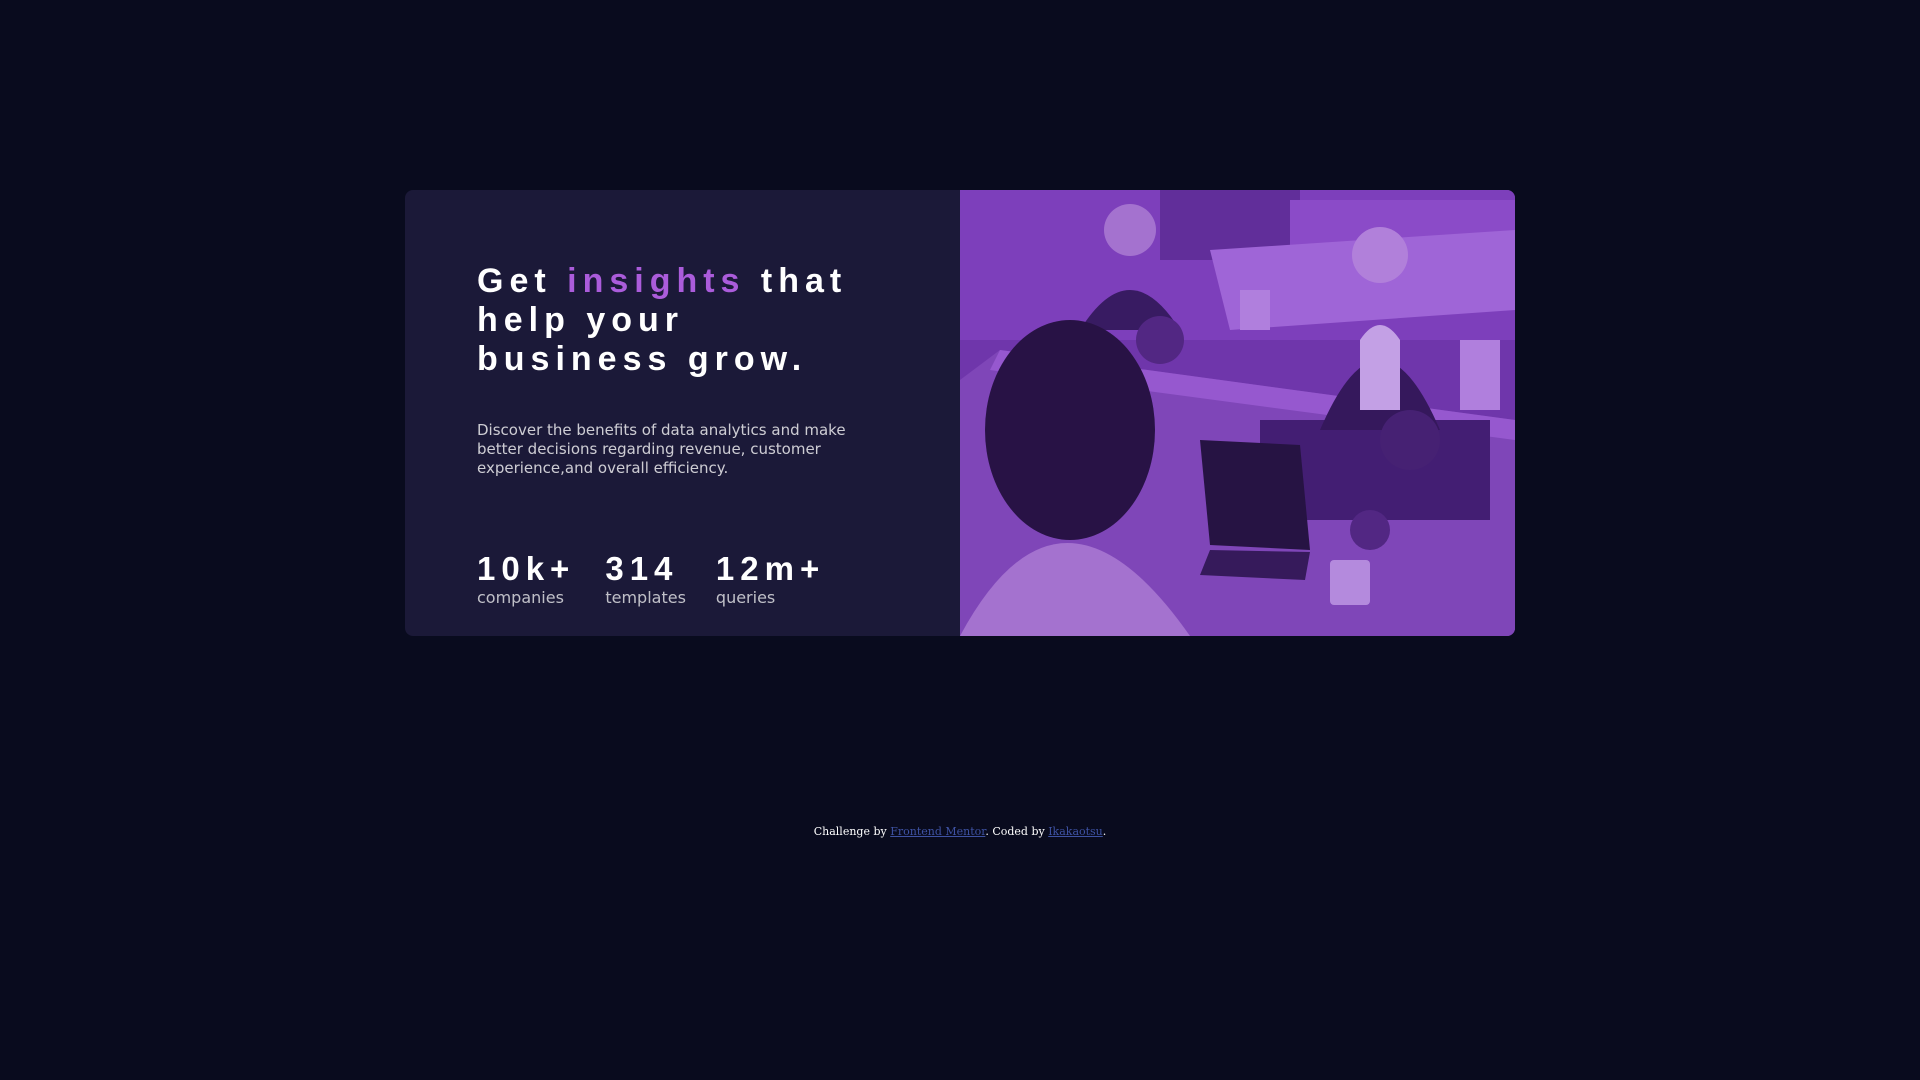 The width and height of the screenshot is (1920, 1080). What do you see at coordinates (770, 568) in the screenshot?
I see `stat-value: 12m+` at bounding box center [770, 568].